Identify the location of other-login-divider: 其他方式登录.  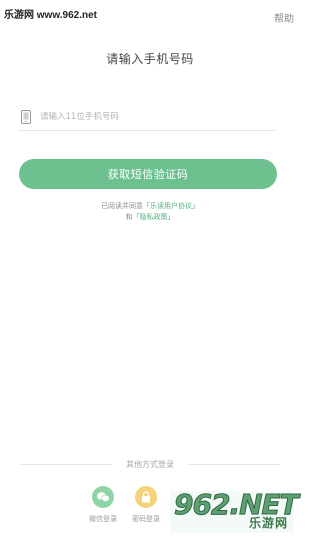
(150, 464).